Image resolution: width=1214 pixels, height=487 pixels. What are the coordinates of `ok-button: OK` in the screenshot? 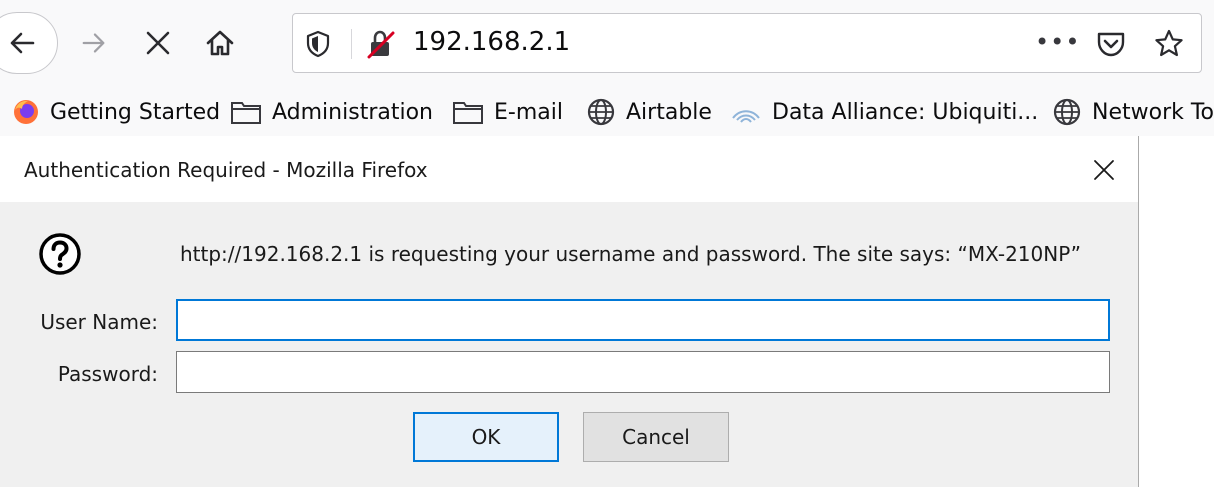 It's located at (486, 437).